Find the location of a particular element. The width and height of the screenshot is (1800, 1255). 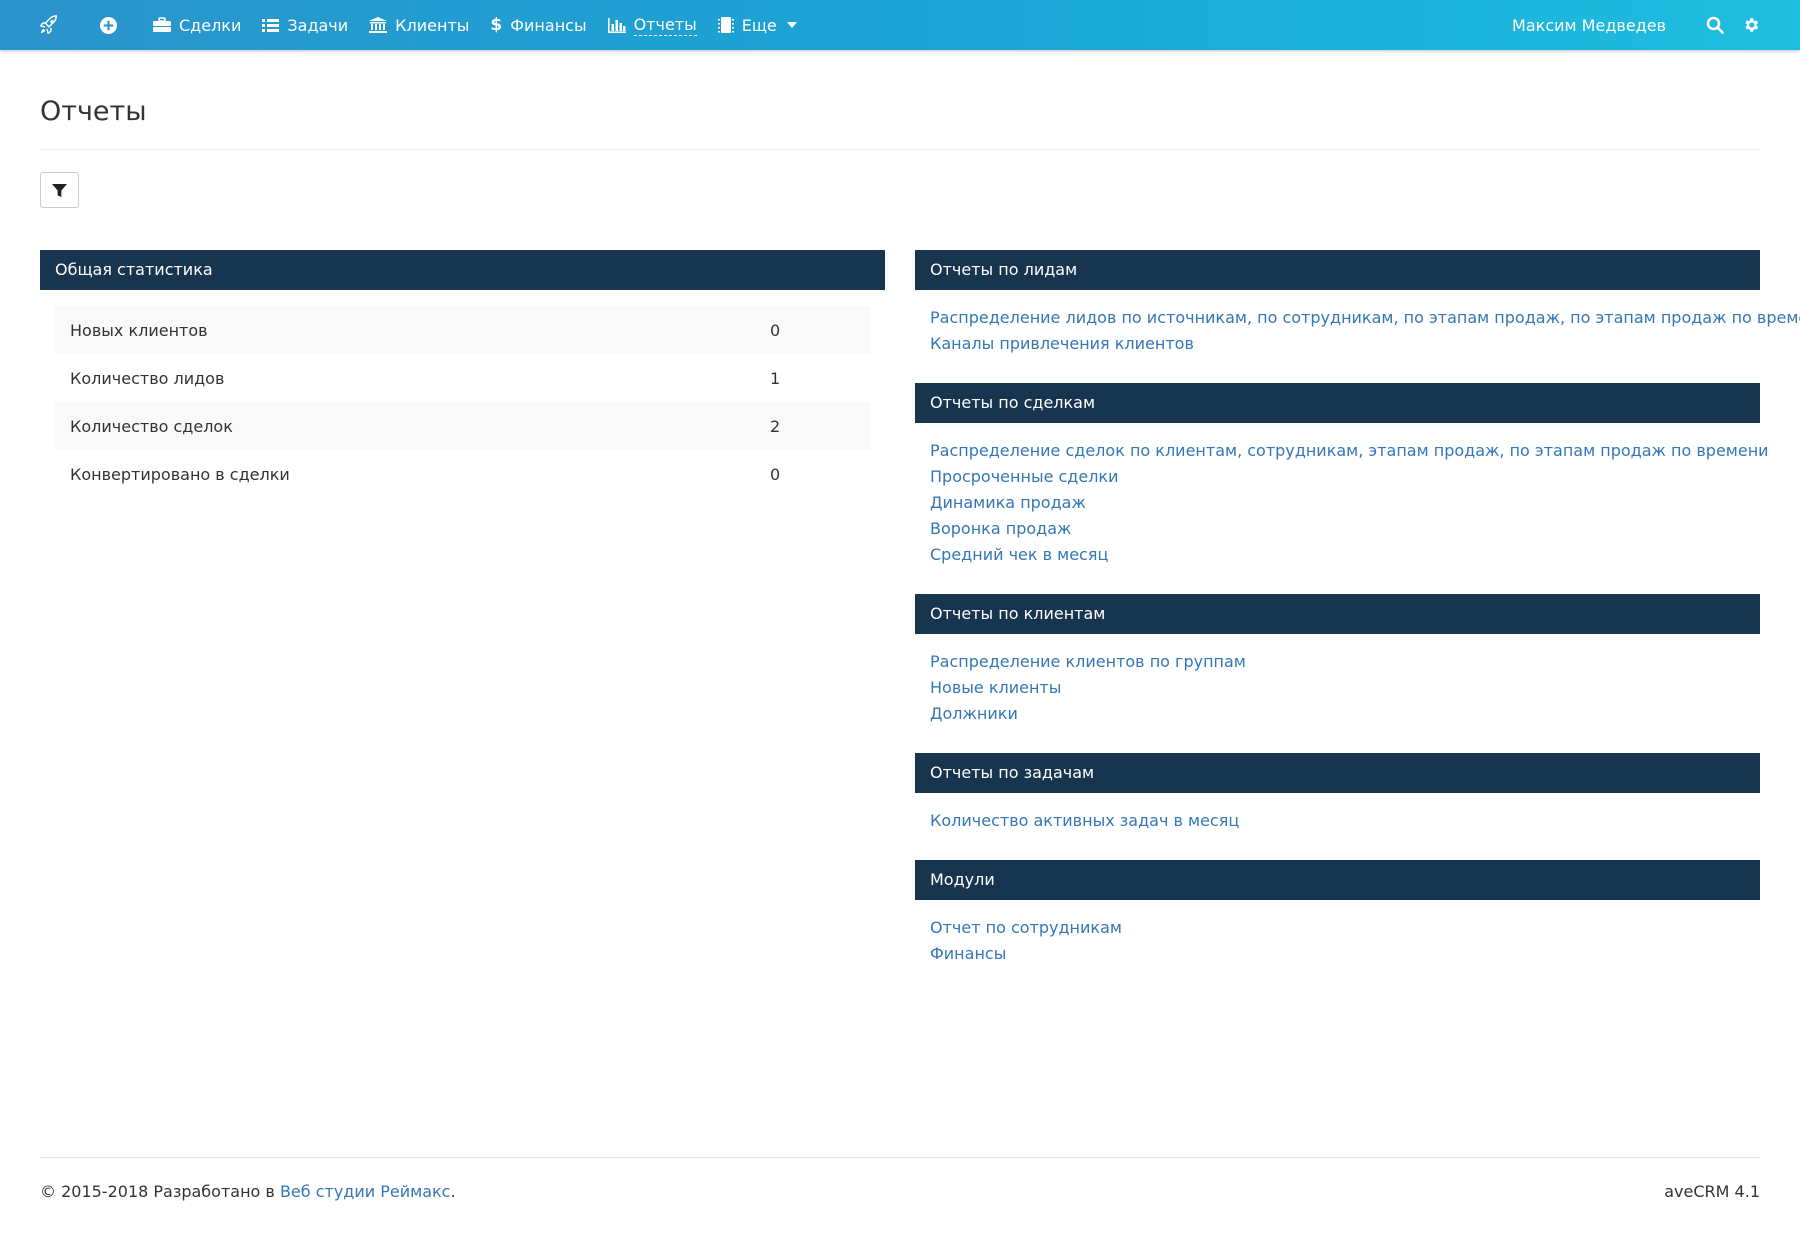

stat-row: Количество лидов 1 is located at coordinates (462, 378).